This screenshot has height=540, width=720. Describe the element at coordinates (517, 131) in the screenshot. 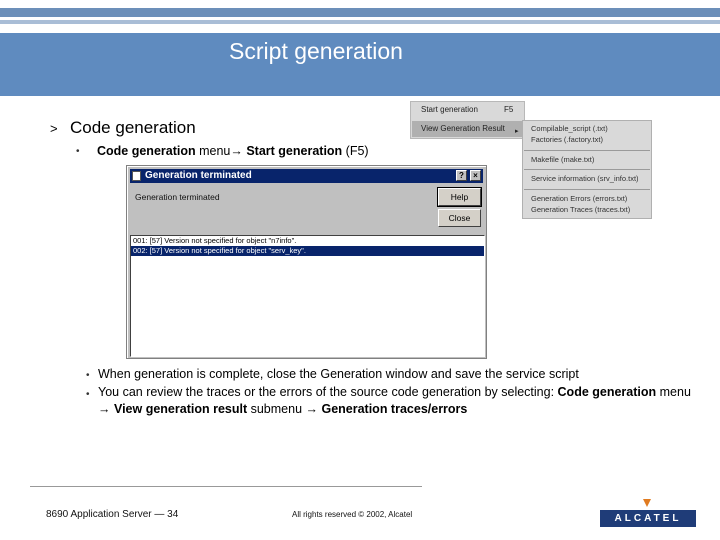

I see `submenu-arrow-icon: ▸` at that location.